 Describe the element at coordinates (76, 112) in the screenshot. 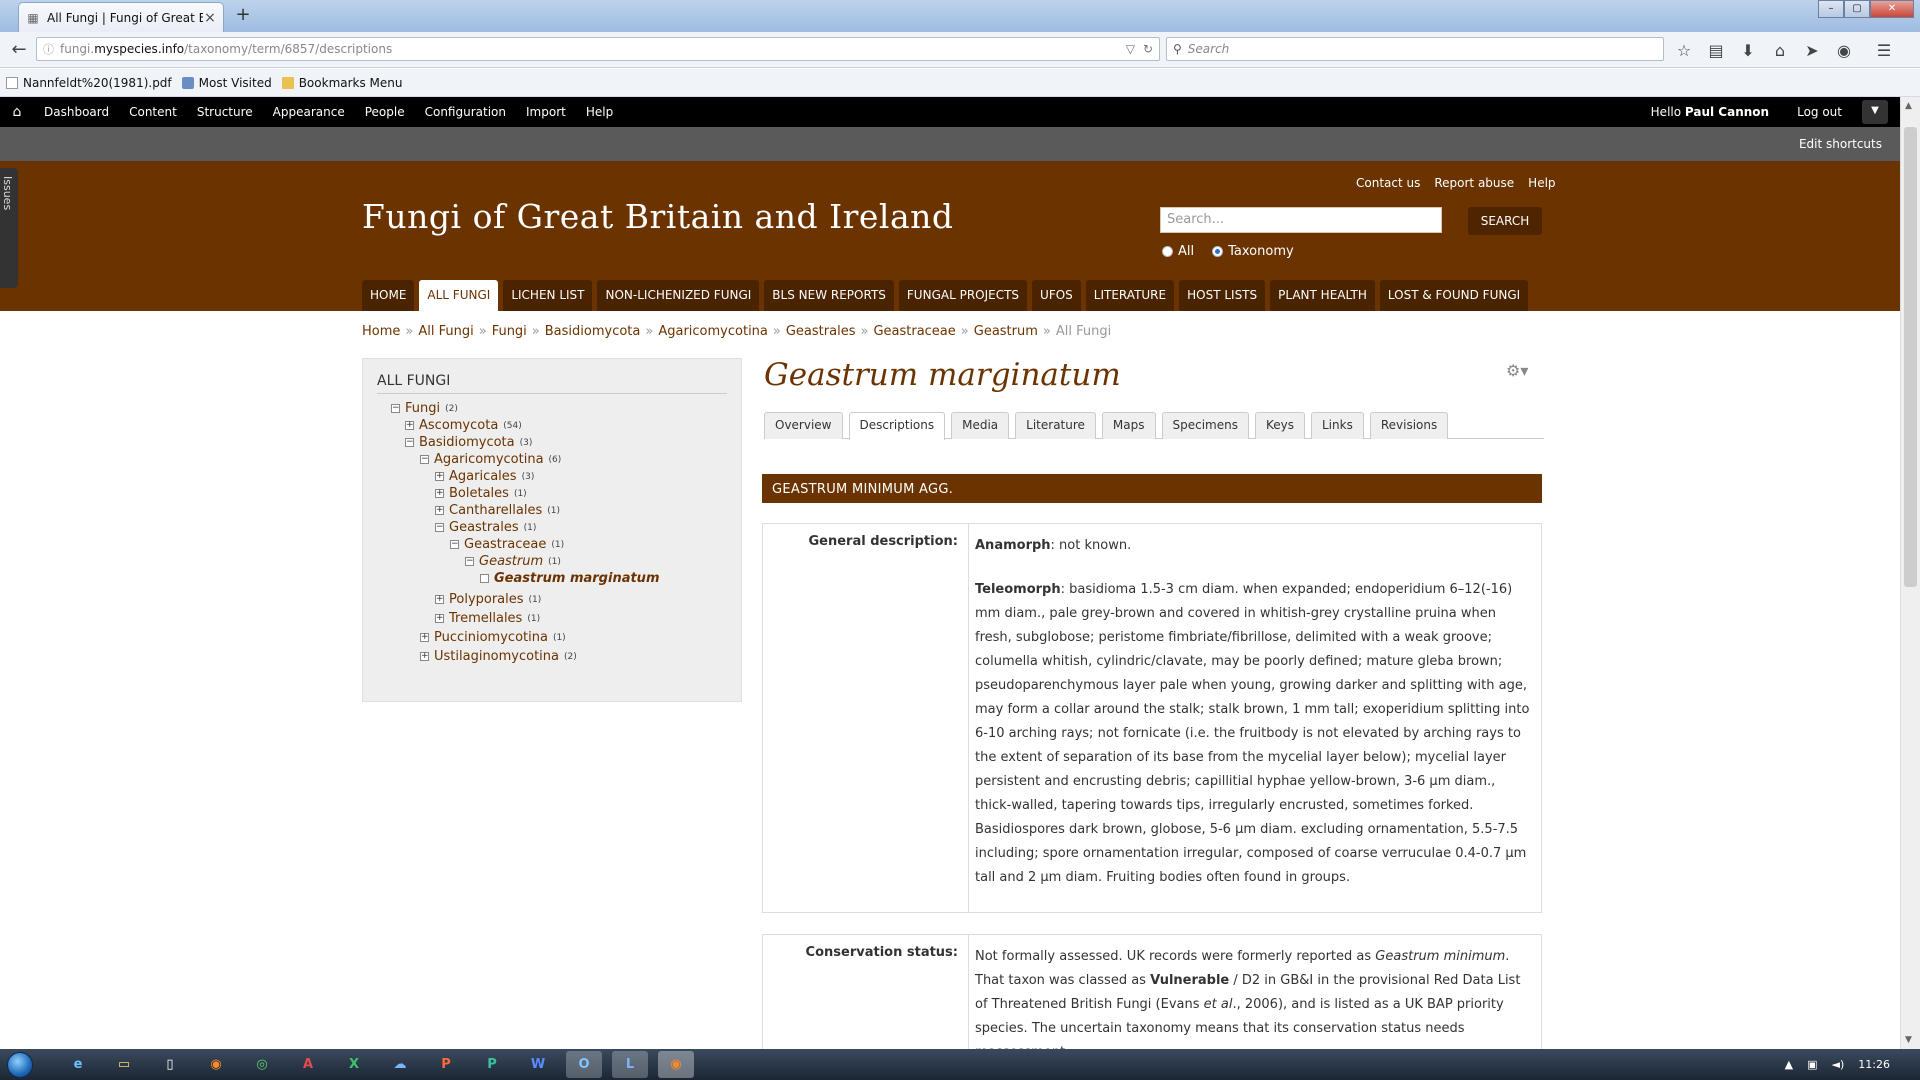

I see `admin-dashboard: Dashboard` at that location.